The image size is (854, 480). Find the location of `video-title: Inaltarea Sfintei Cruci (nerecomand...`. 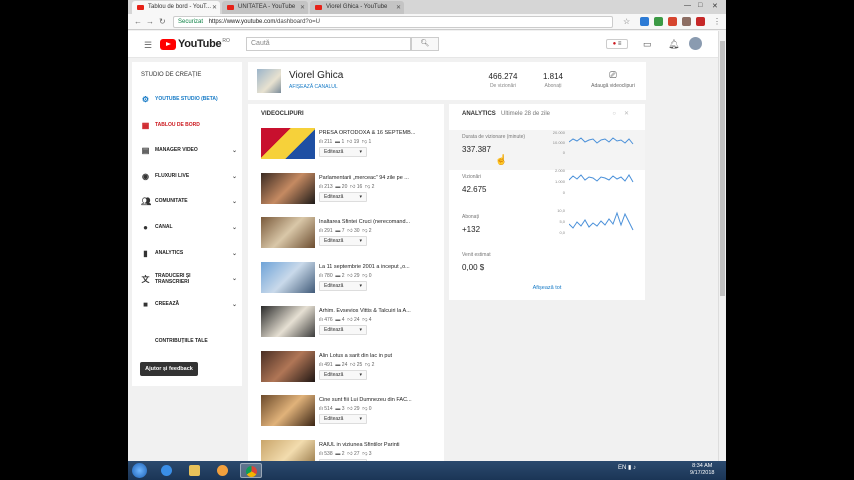

video-title: Inaltarea Sfintei Cruci (nerecomand... is located at coordinates (379, 222).